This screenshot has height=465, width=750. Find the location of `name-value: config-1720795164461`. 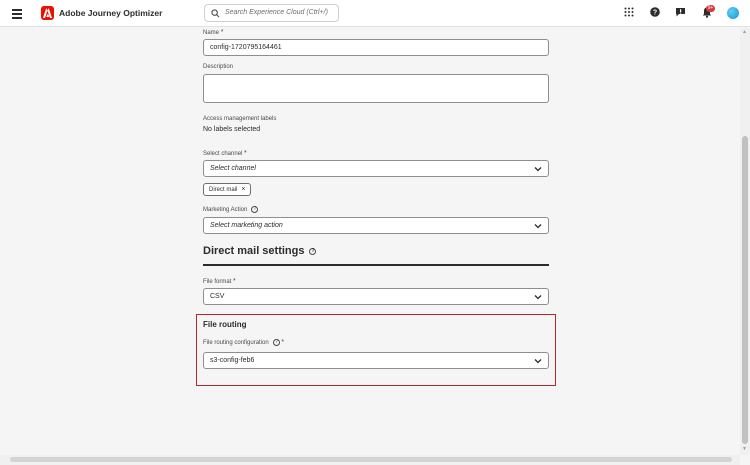

name-value: config-1720795164461 is located at coordinates (246, 47).